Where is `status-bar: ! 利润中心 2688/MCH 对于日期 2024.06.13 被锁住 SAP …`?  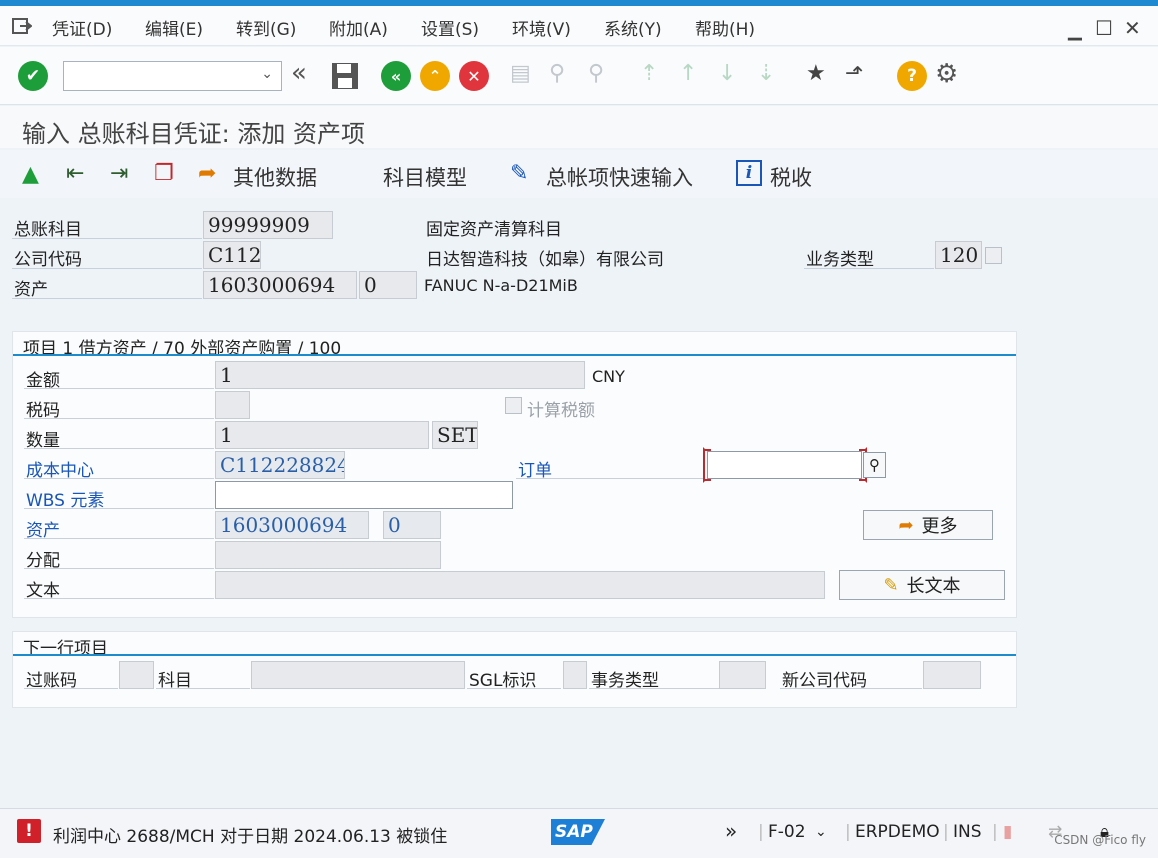 status-bar: ! 利润中心 2688/MCH 对于日期 2024.06.13 被锁住 SAP … is located at coordinates (579, 833).